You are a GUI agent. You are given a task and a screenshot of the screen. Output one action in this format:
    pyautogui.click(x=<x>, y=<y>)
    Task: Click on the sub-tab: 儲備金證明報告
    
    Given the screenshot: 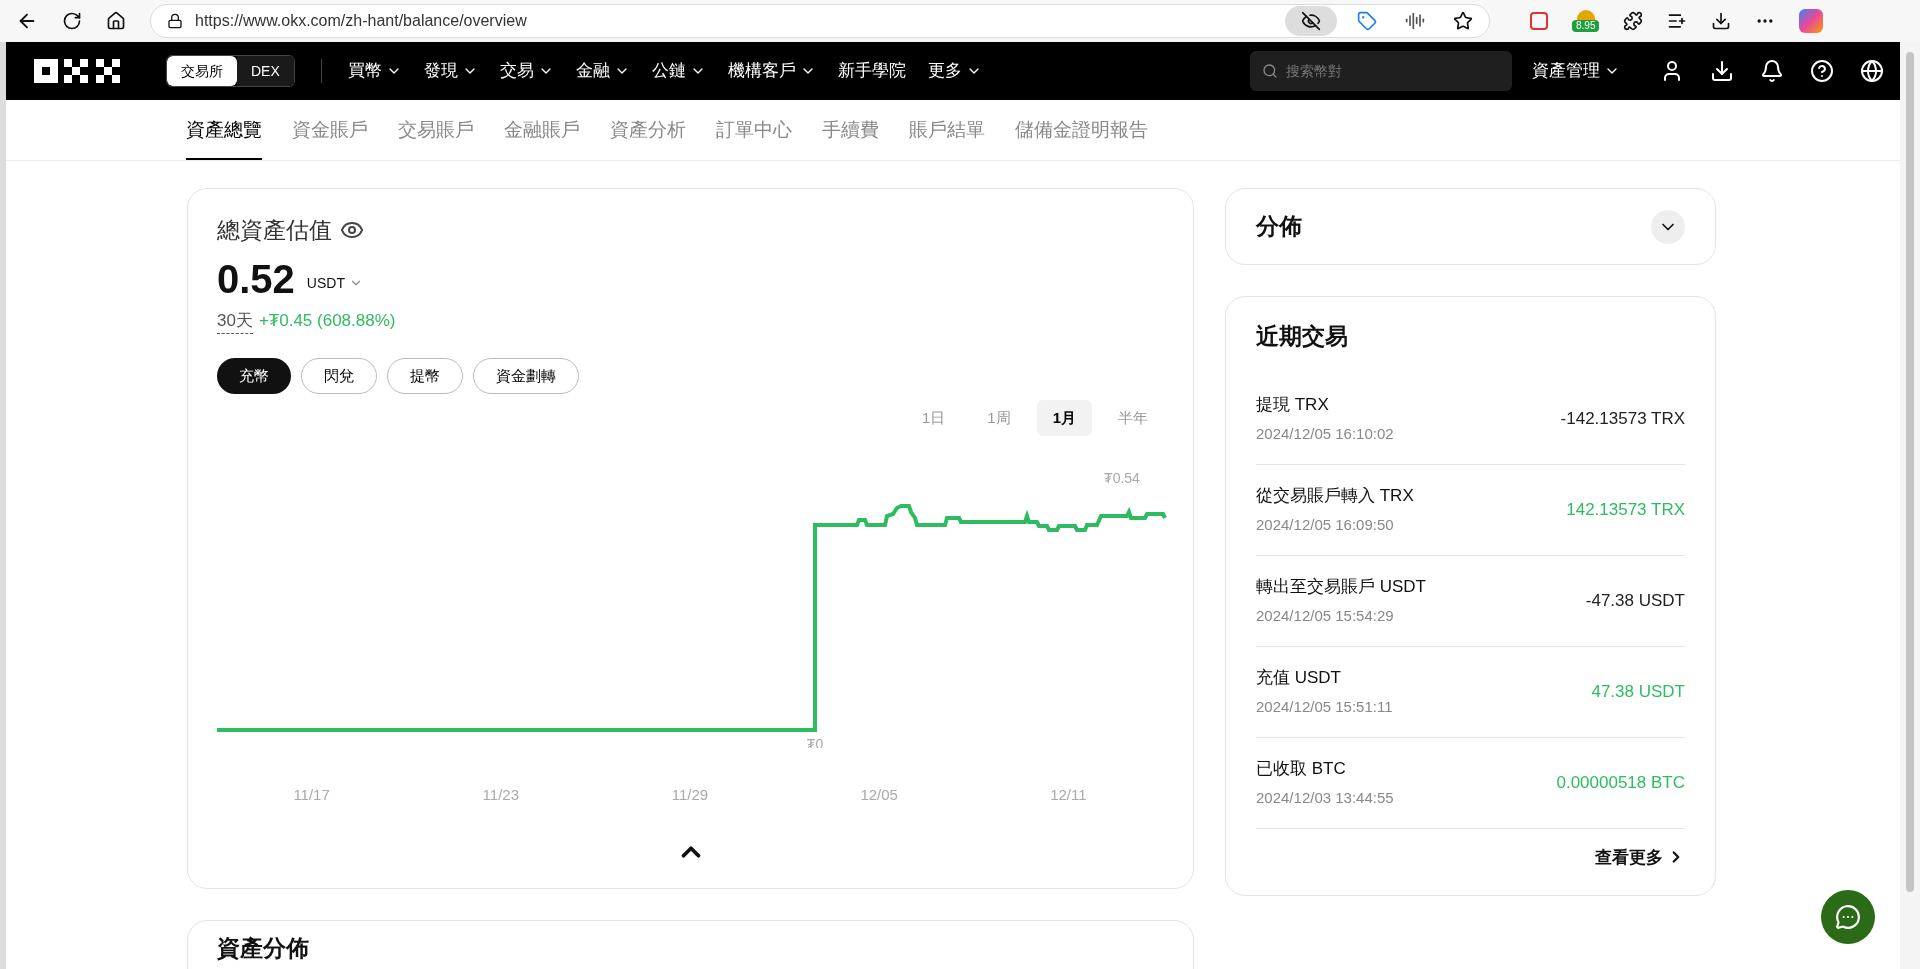 What is the action you would take?
    pyautogui.click(x=1081, y=137)
    